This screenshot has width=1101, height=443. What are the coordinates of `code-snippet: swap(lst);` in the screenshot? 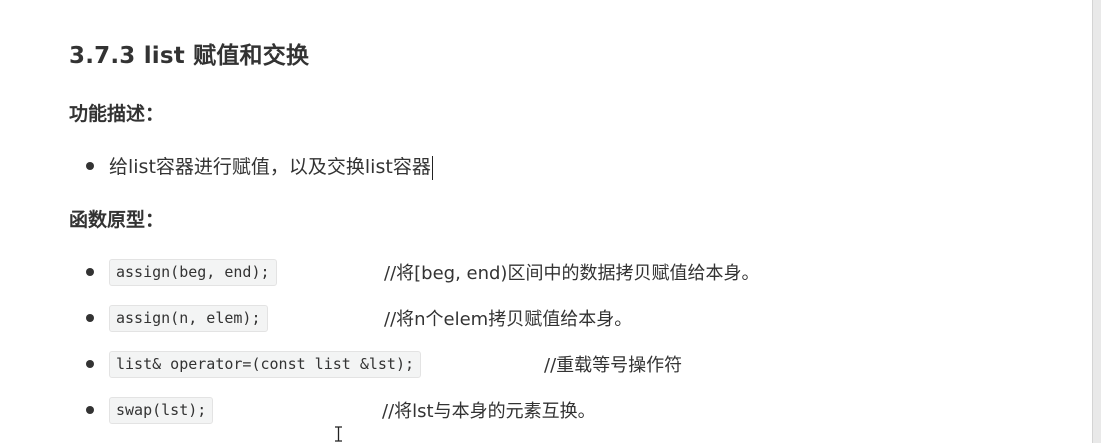 It's located at (161, 410).